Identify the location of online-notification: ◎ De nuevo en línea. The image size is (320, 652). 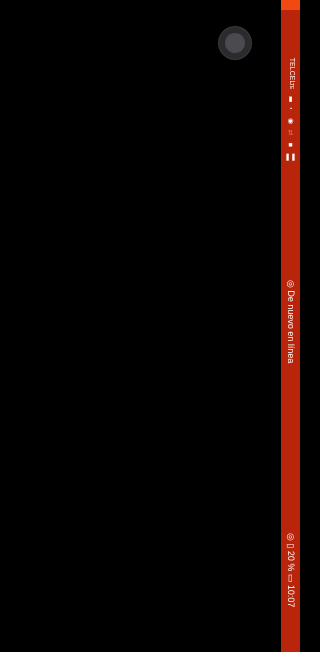
(290, 330).